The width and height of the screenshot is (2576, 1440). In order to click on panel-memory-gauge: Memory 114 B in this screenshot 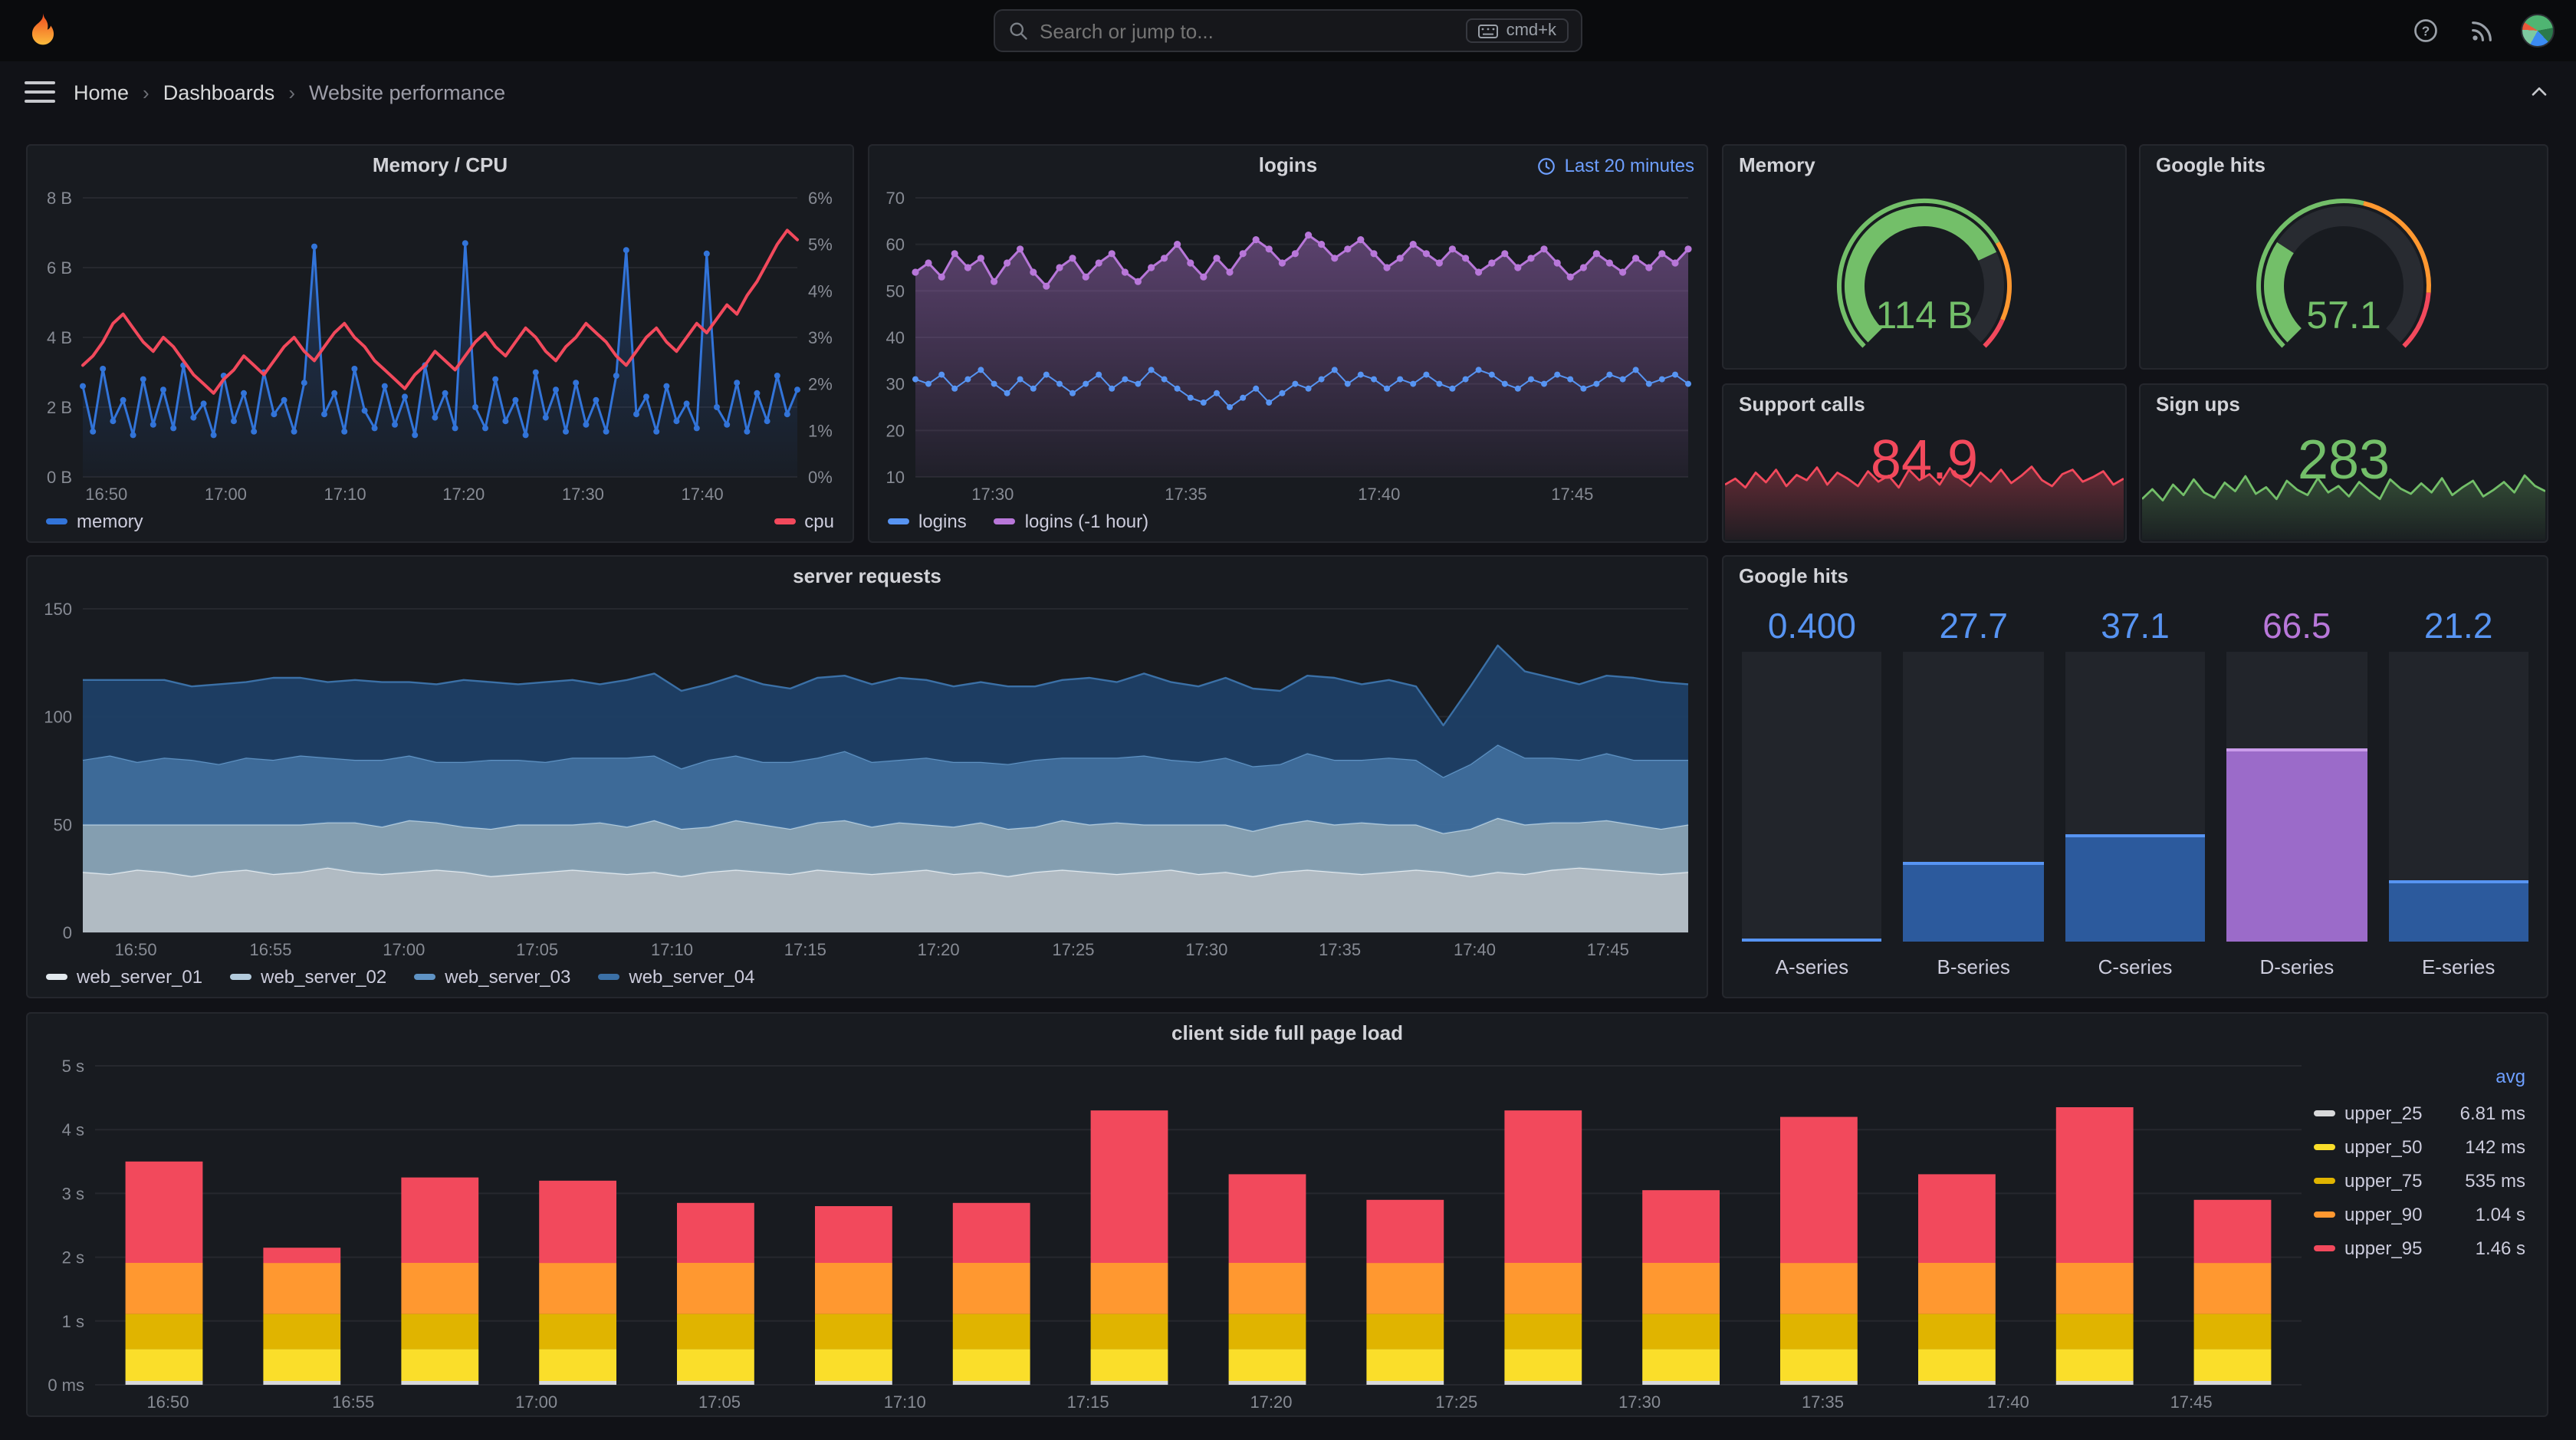, I will do `click(1925, 257)`.